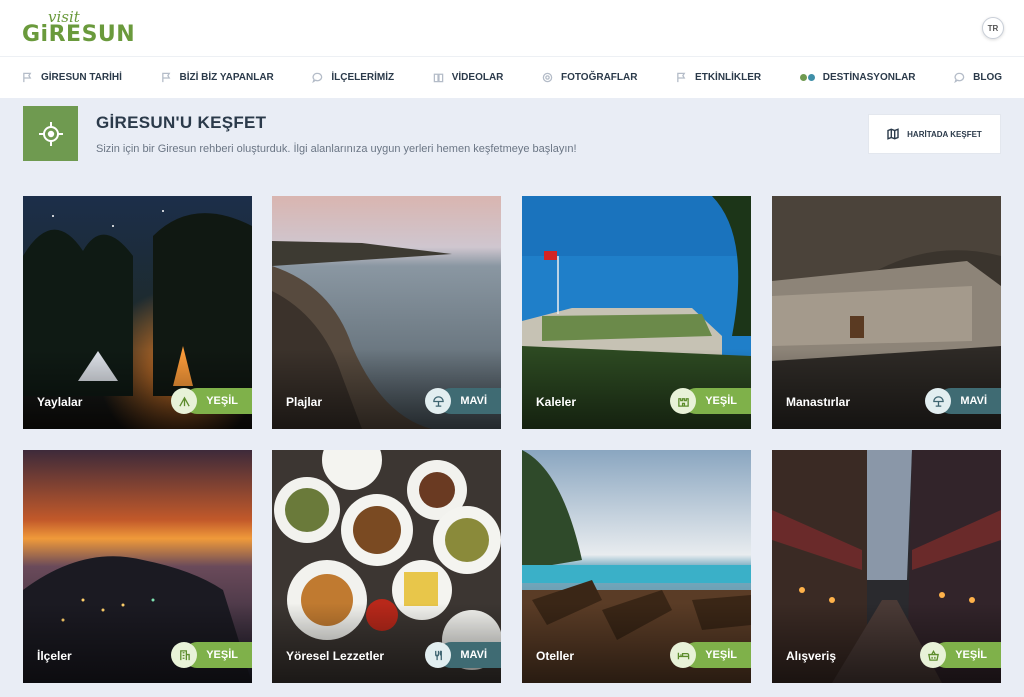  I want to click on card-label: Oteller, so click(555, 656).